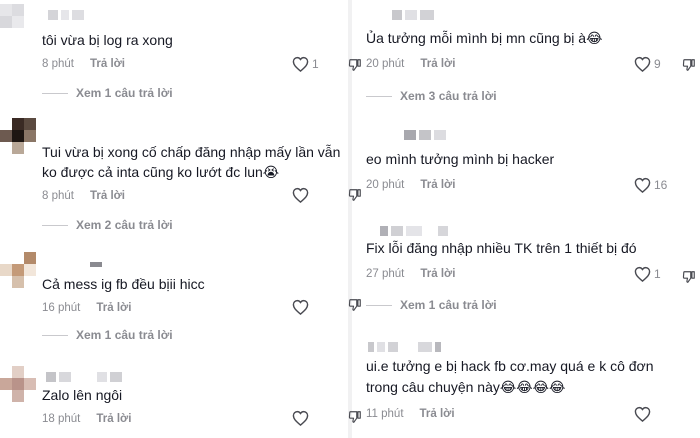  Describe the element at coordinates (107, 40) in the screenshot. I see `comment-text: tôi vừa bị log ra xong` at that location.